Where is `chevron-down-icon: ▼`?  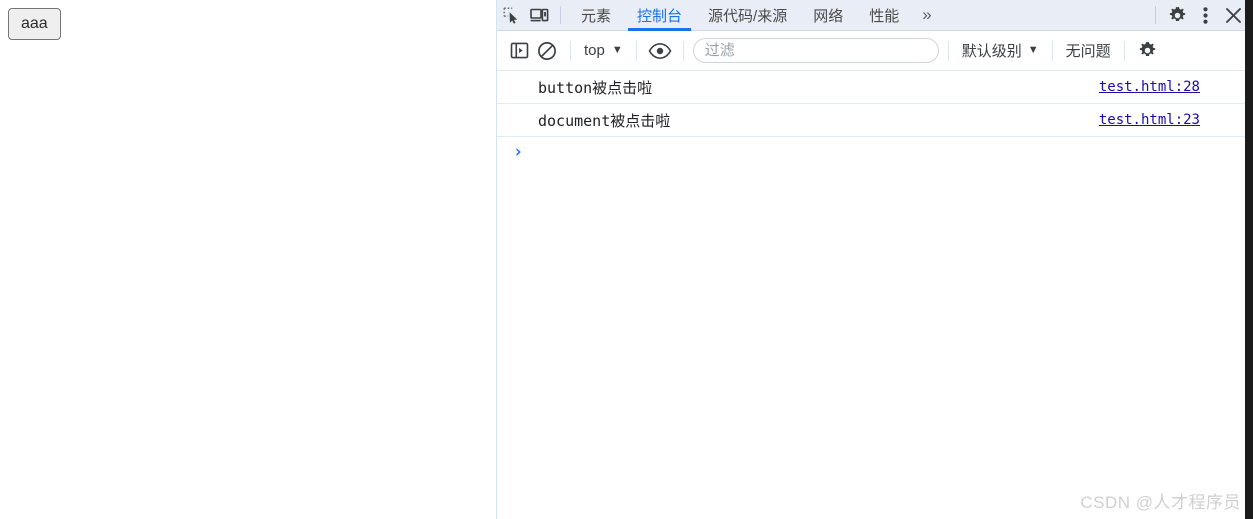
chevron-down-icon: ▼ is located at coordinates (617, 50).